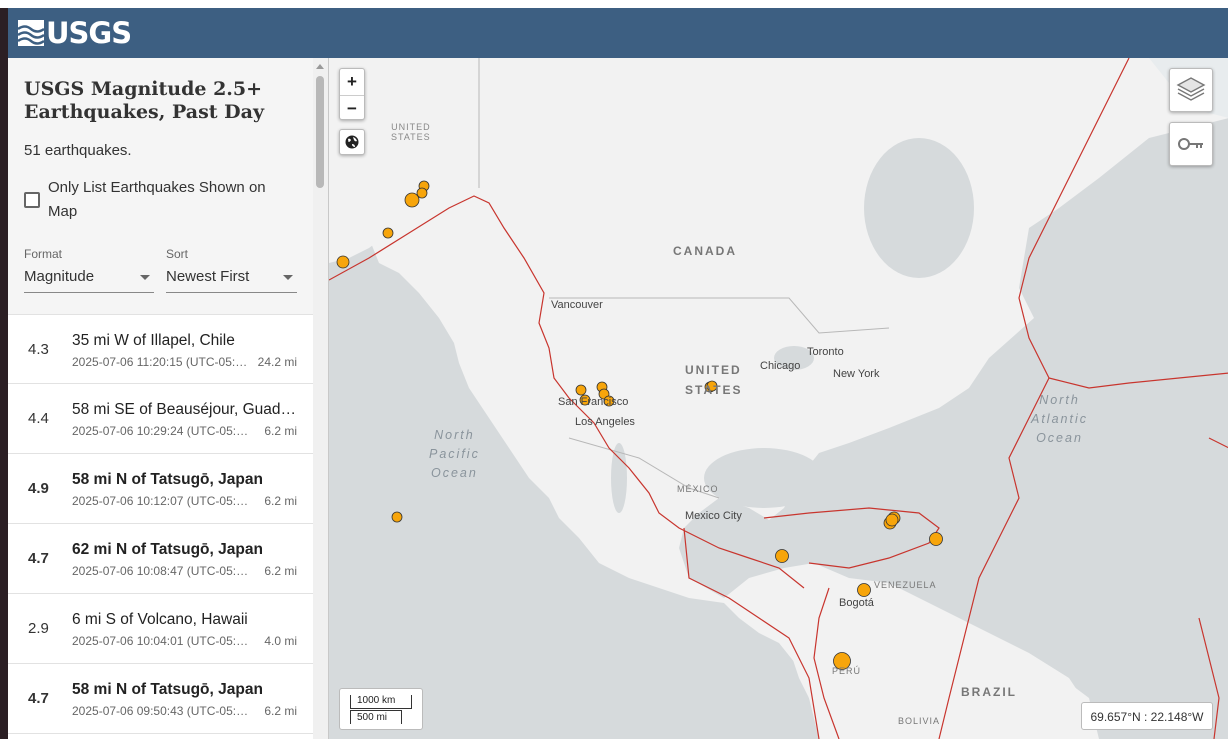  I want to click on scroll-thumb, so click(320, 132).